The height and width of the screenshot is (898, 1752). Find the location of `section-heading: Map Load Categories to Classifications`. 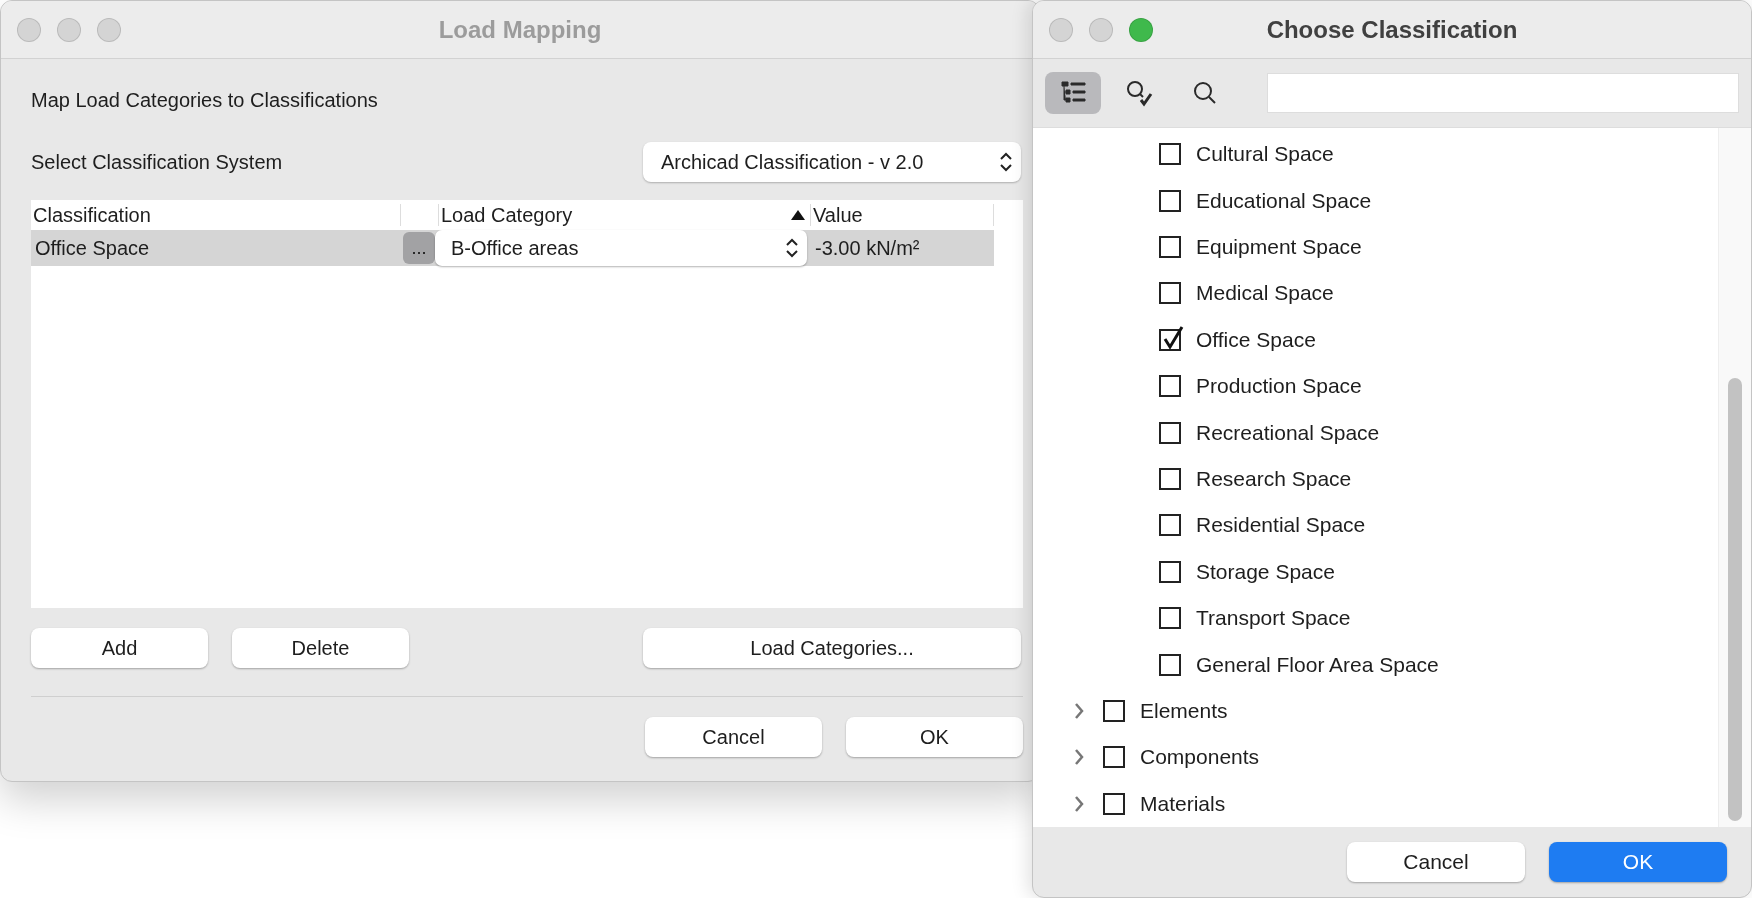

section-heading: Map Load Categories to Classifications is located at coordinates (205, 100).